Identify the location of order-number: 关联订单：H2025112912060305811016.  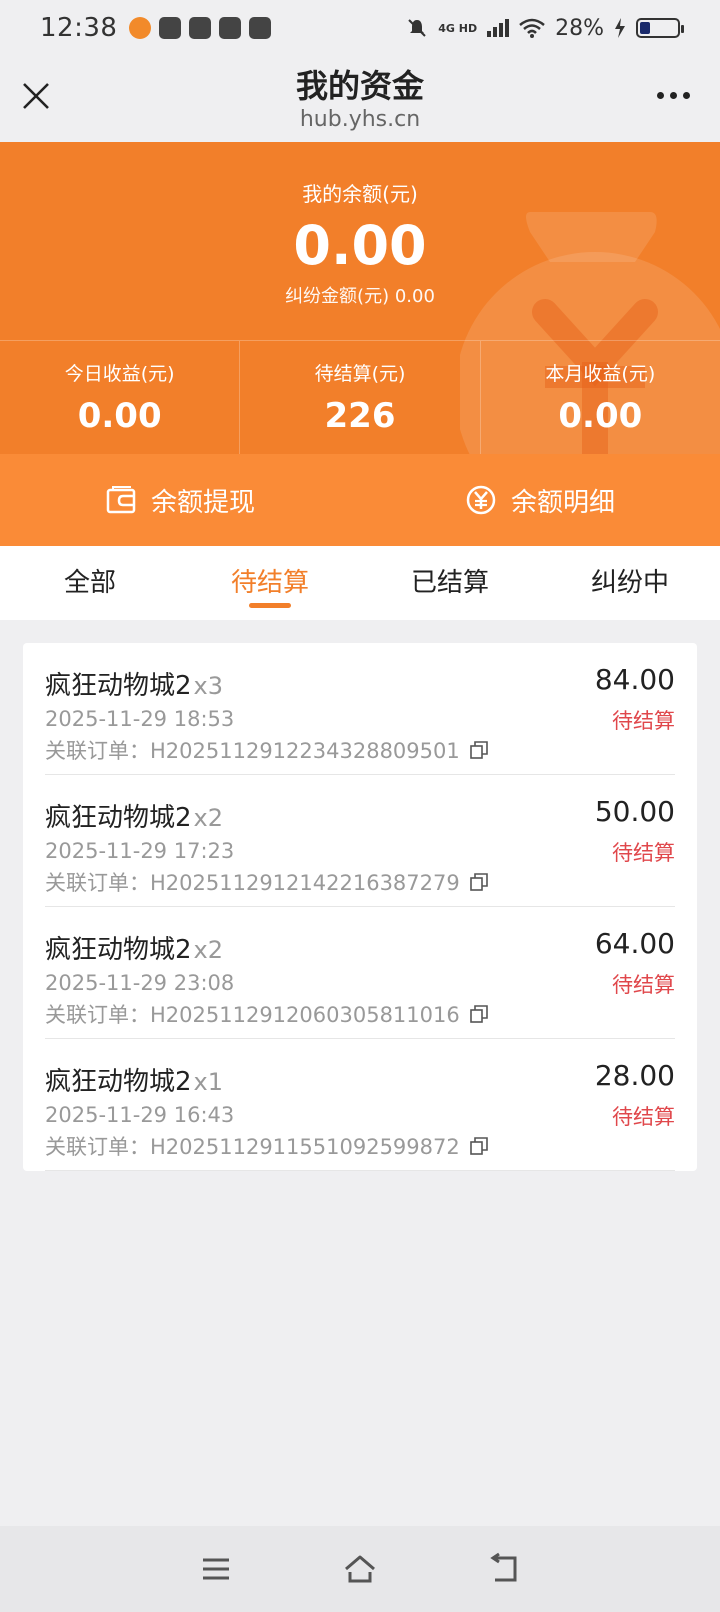
(266, 1014).